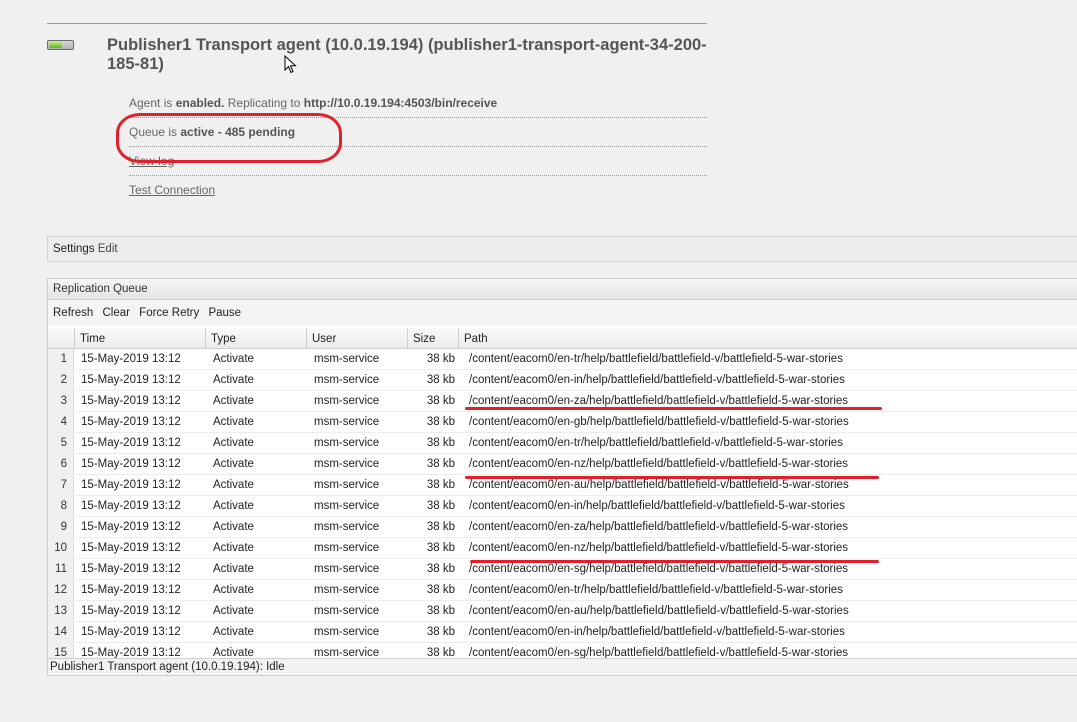  What do you see at coordinates (256, 338) in the screenshot?
I see `column-header-type: Type` at bounding box center [256, 338].